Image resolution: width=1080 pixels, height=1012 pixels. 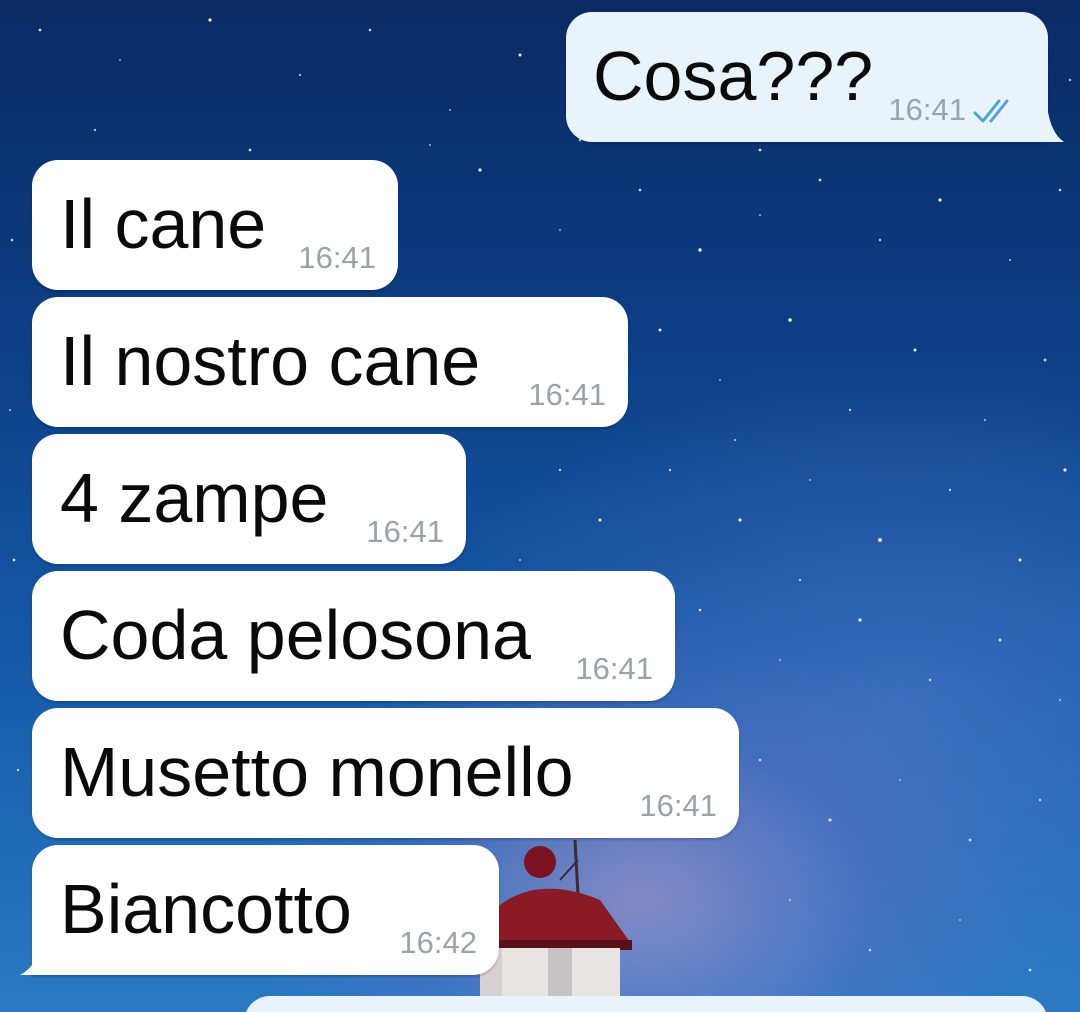 I want to click on incoming-message-bubble: Il cane 16:41, so click(x=215, y=225).